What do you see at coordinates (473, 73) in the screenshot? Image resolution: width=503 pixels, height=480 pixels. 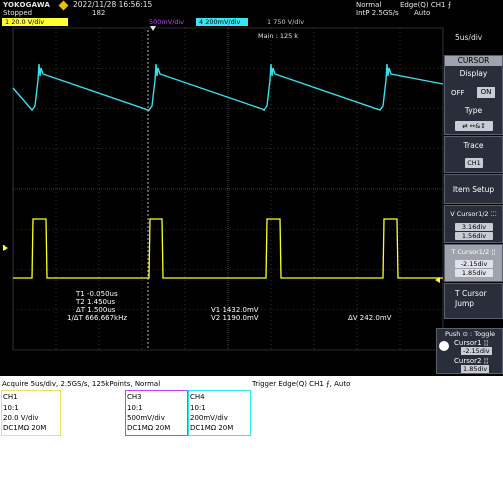 I see `display-label: Display` at bounding box center [473, 73].